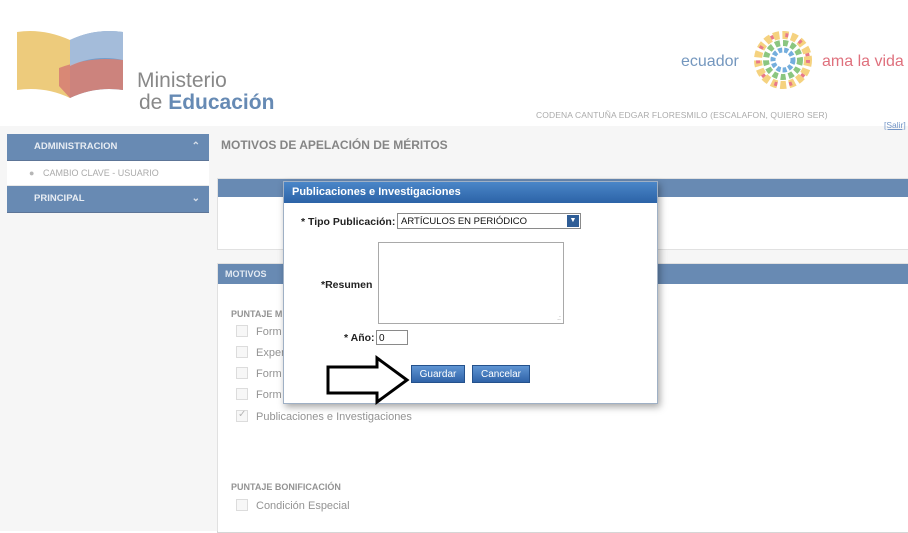 This screenshot has width=908, height=533. I want to click on anio-label: * Año:, so click(359, 338).